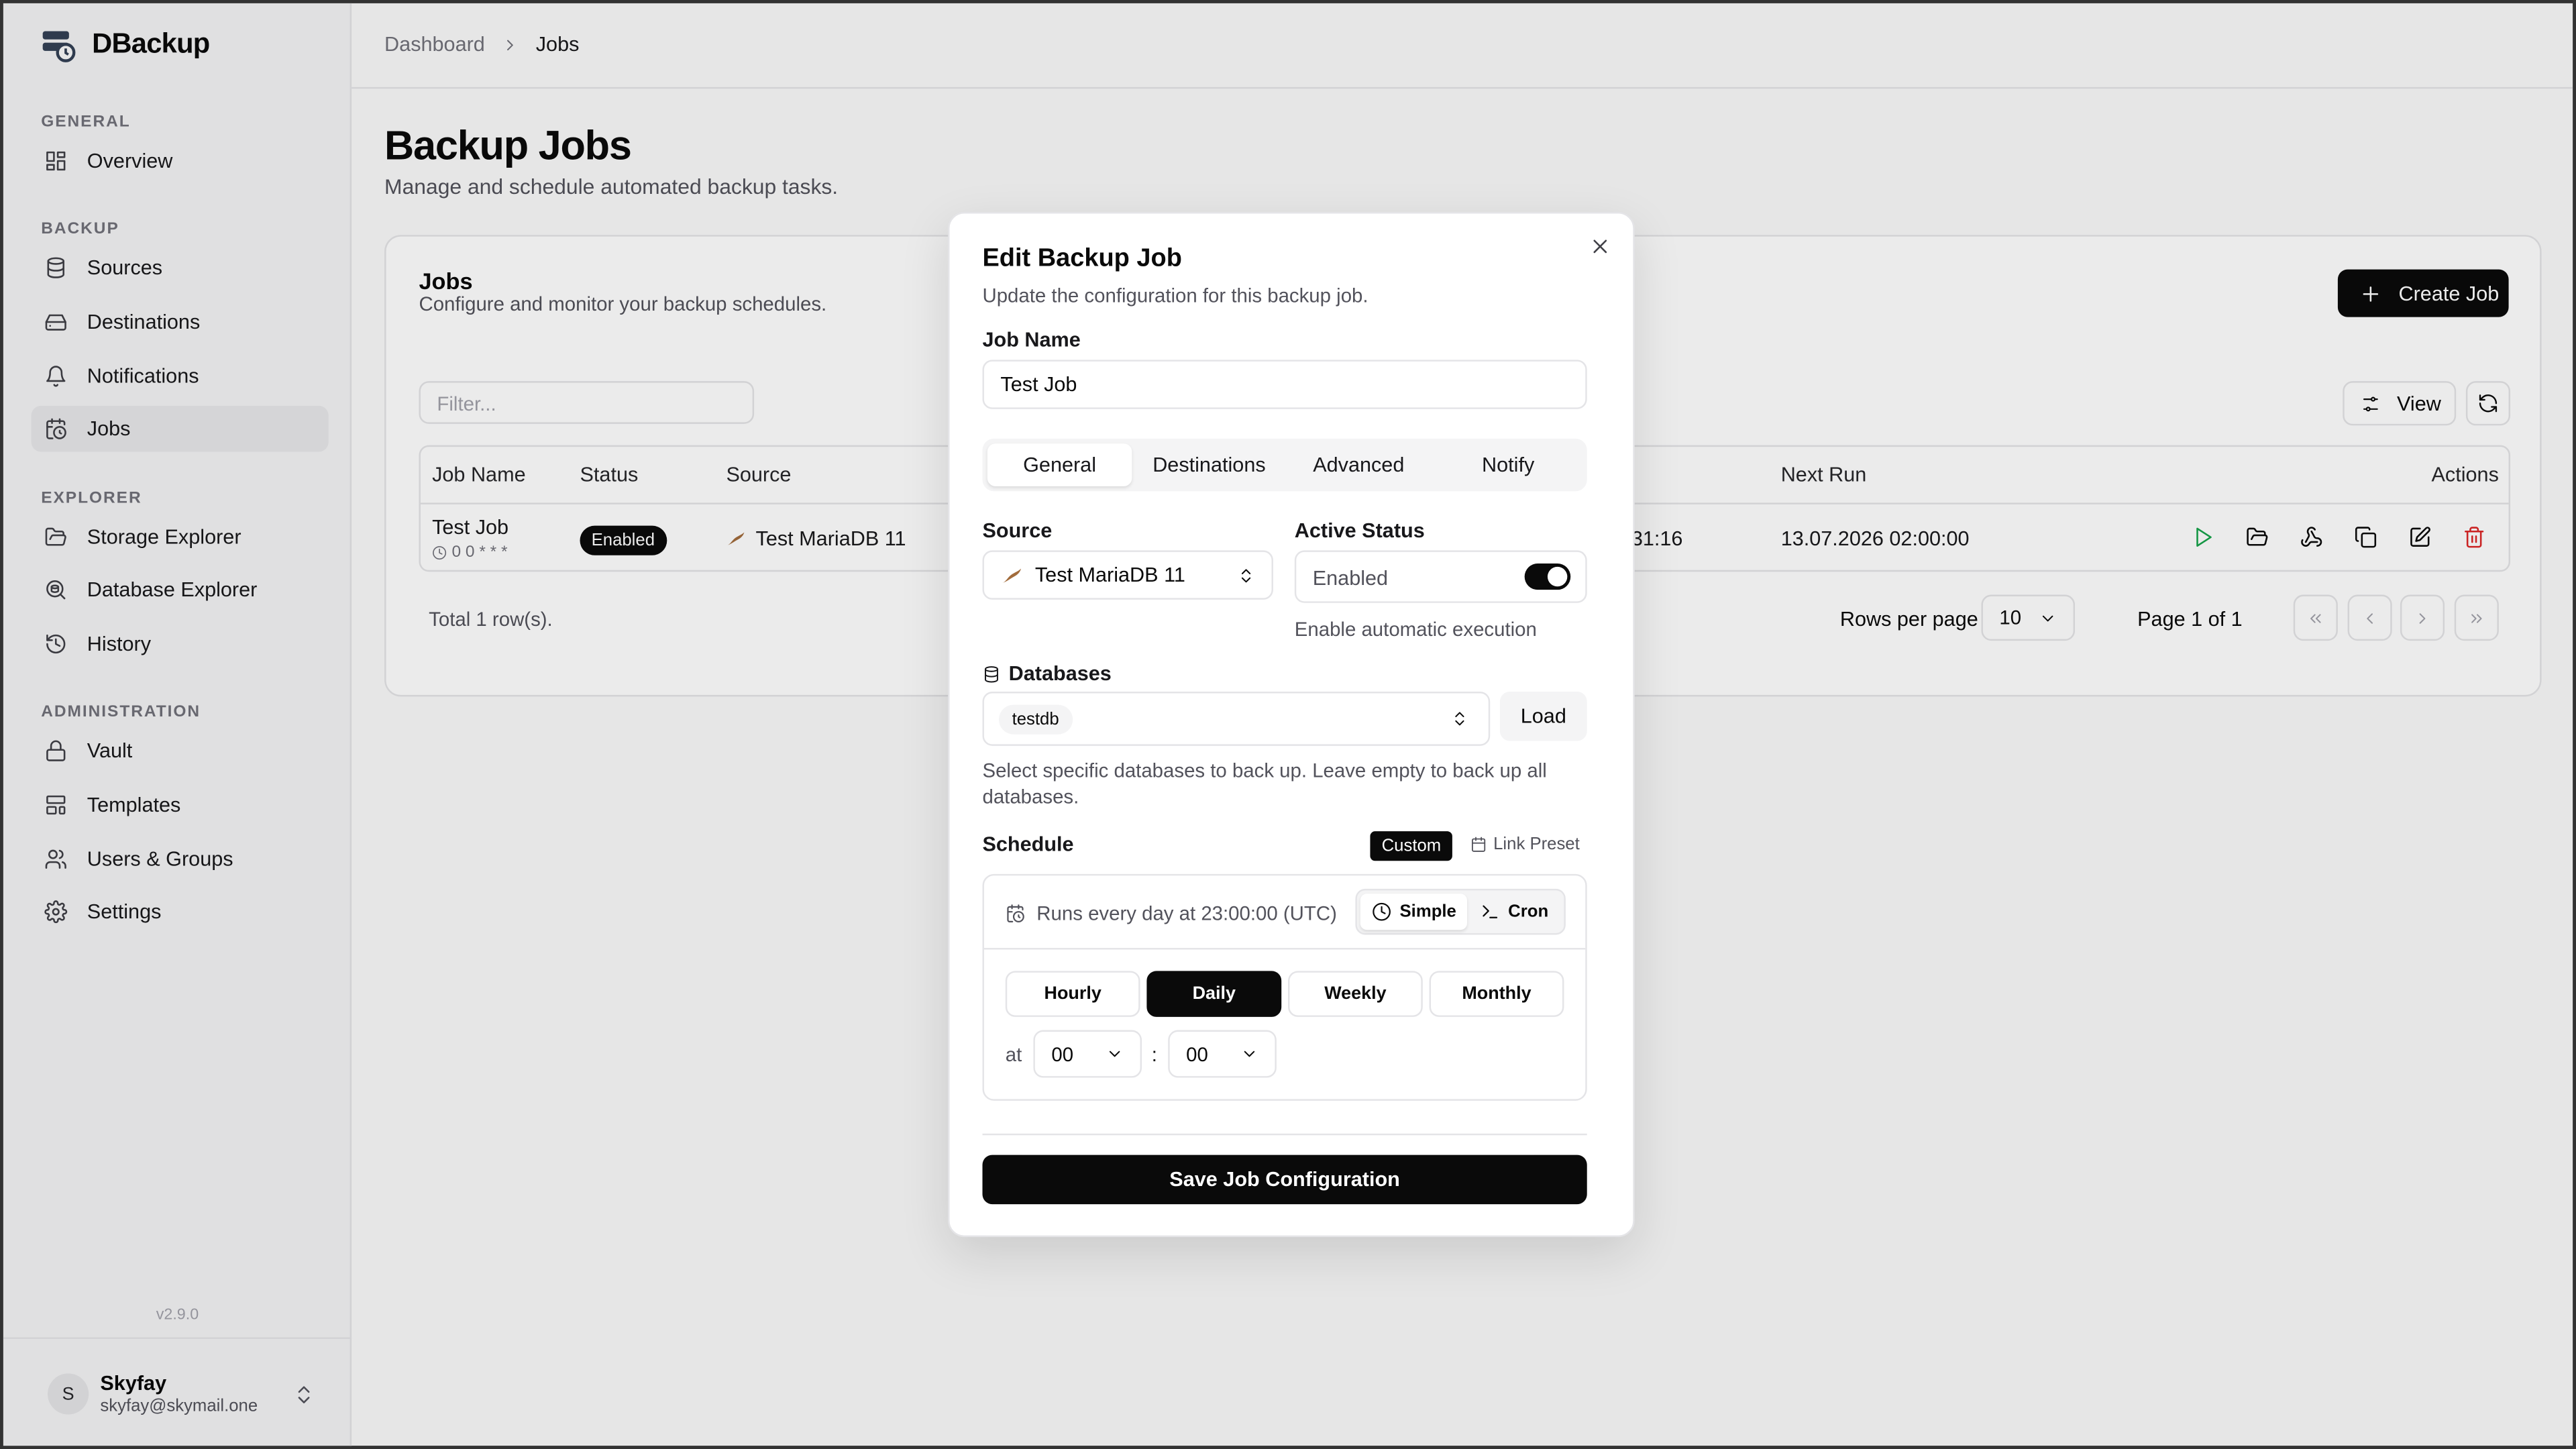  I want to click on database-chip: testdb, so click(1035, 719).